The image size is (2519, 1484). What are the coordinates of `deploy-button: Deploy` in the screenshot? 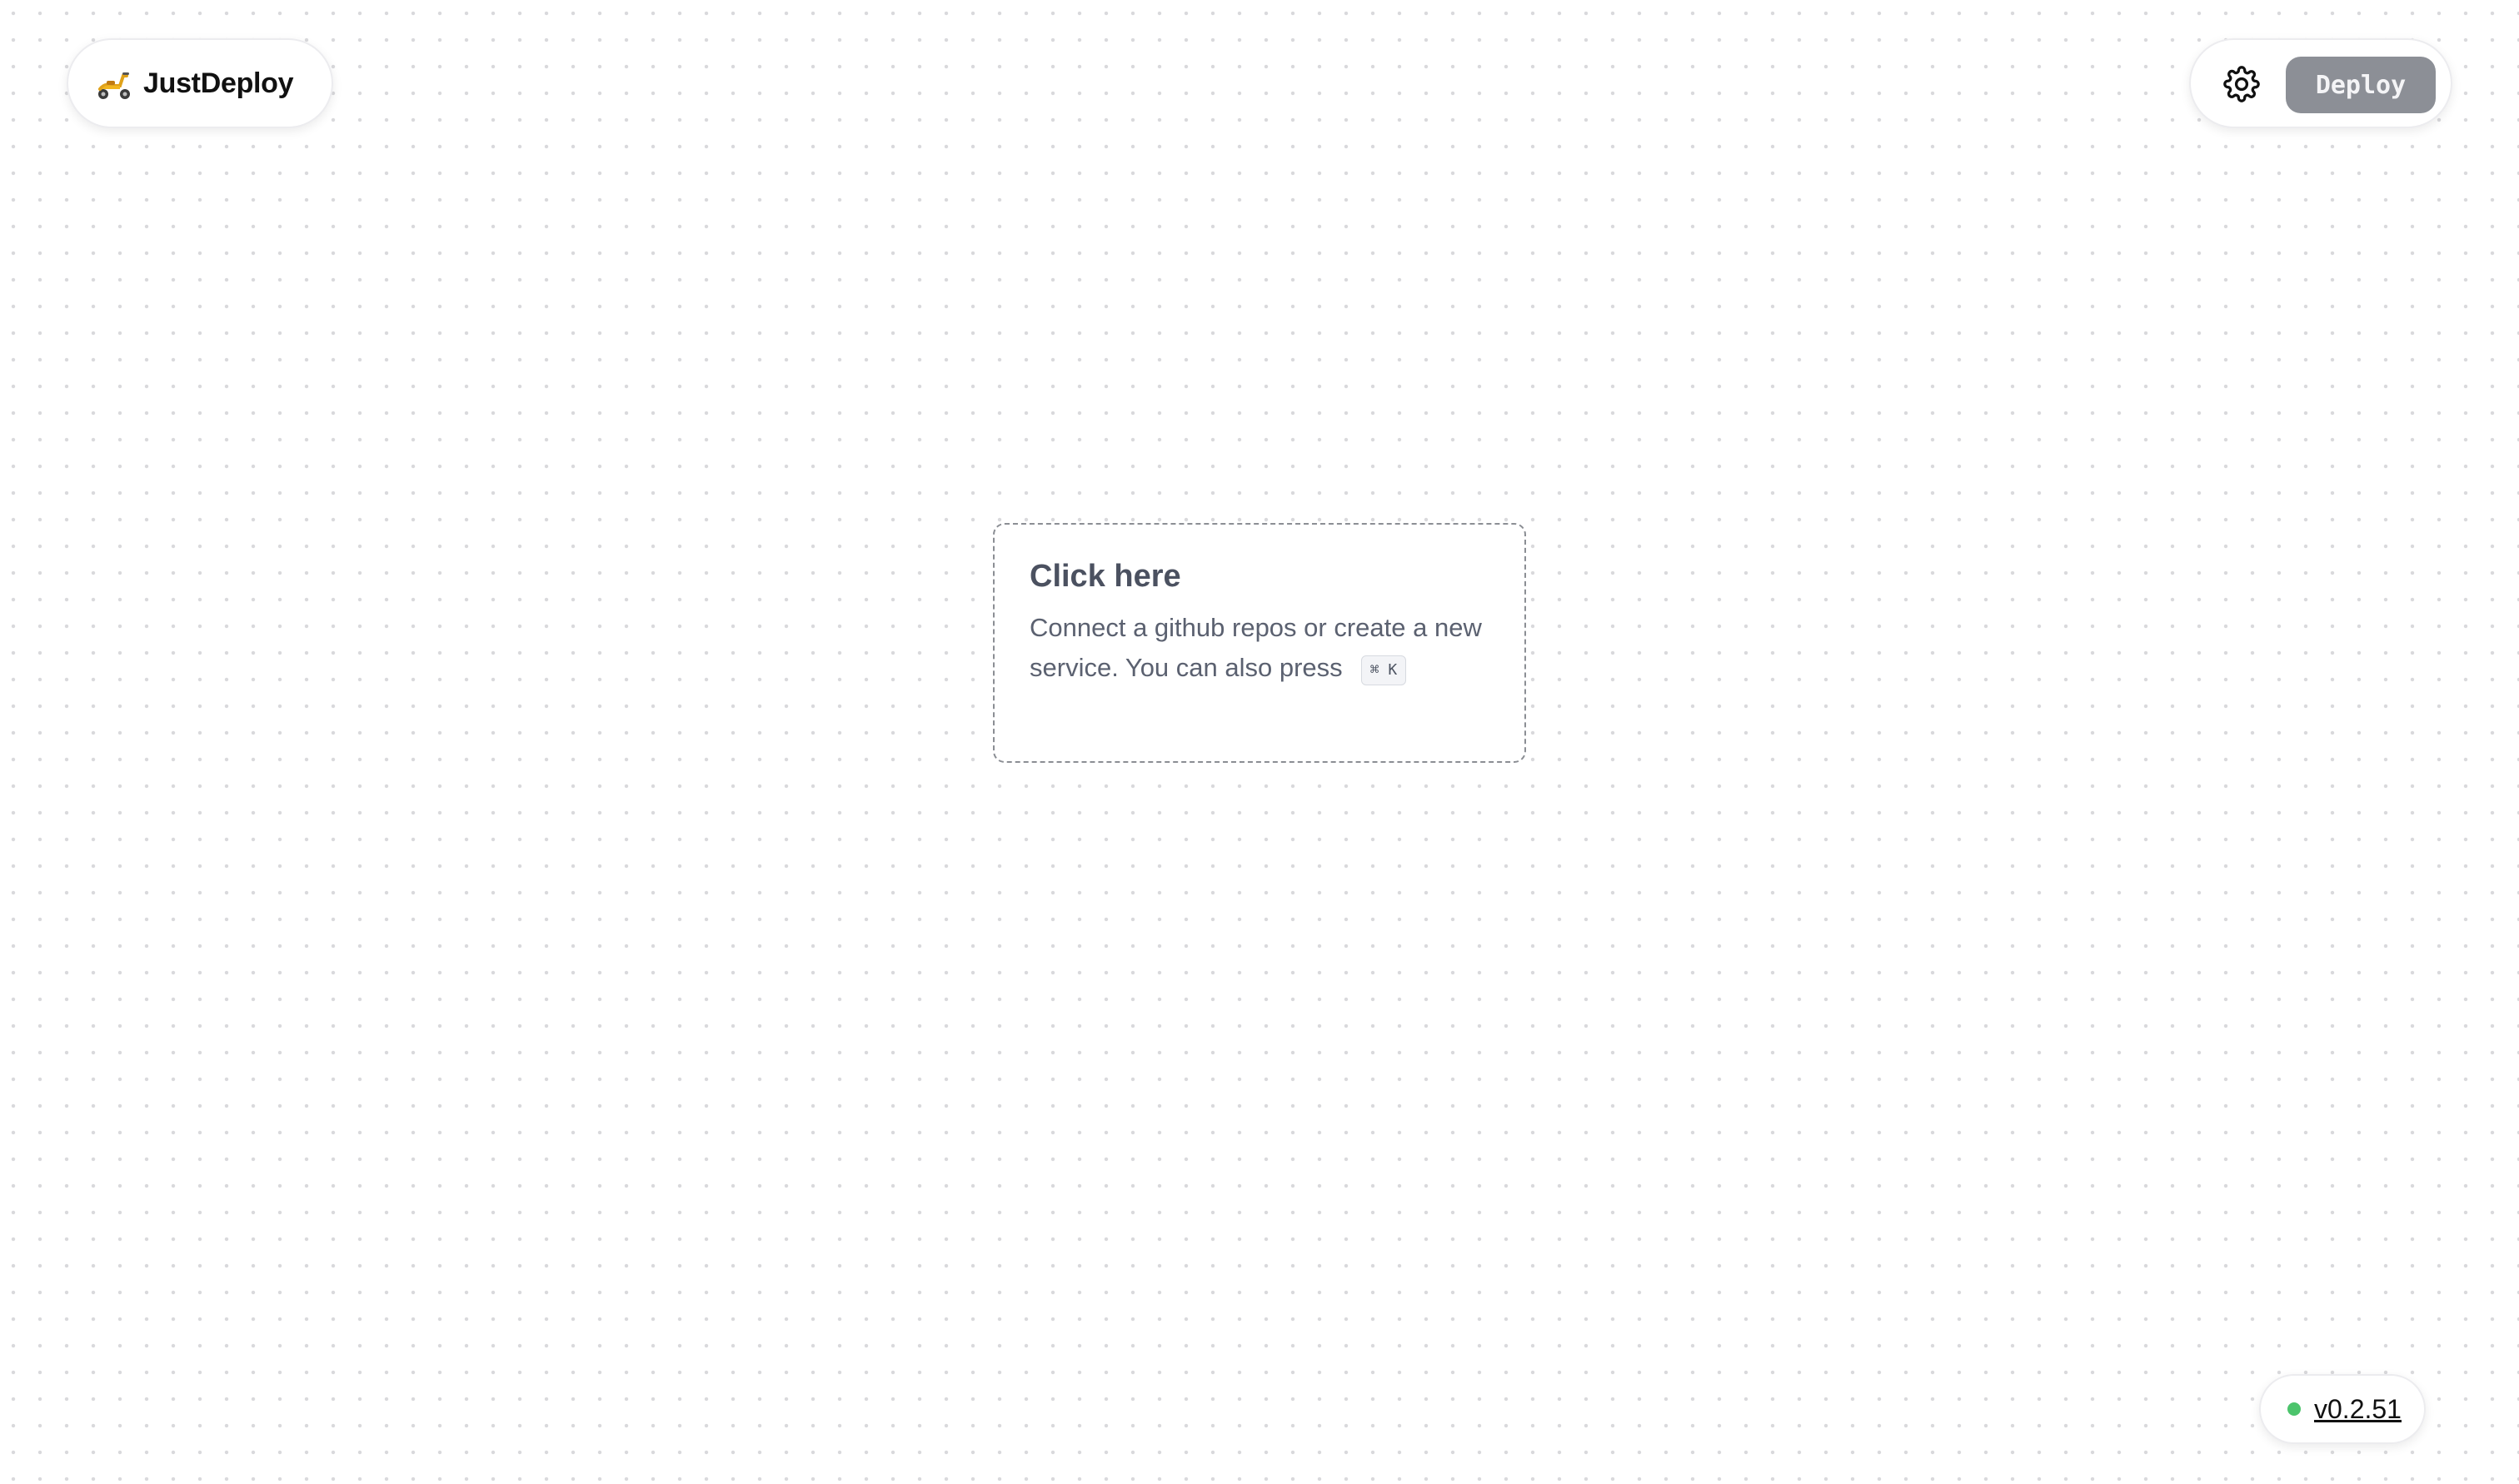 It's located at (2361, 85).